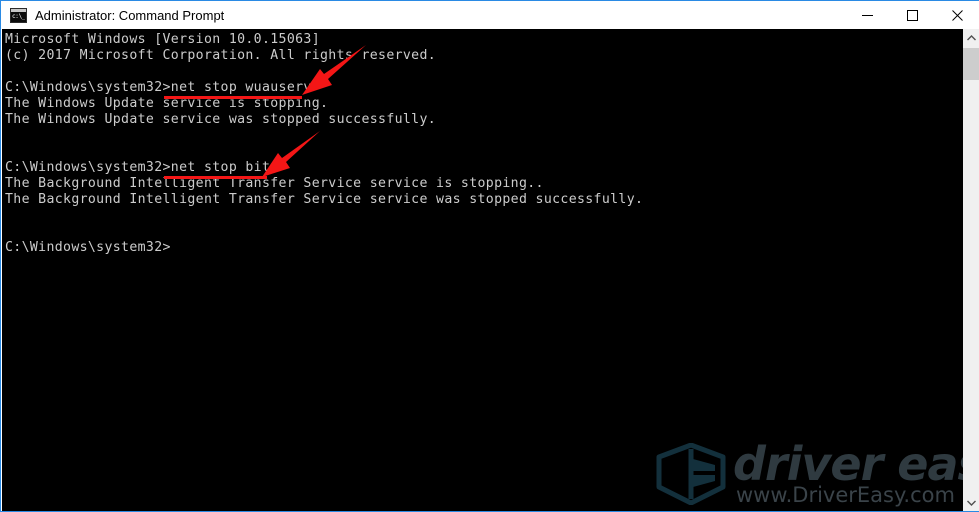 This screenshot has height=512, width=979. I want to click on arrow-to-bits-command, so click(291, 154).